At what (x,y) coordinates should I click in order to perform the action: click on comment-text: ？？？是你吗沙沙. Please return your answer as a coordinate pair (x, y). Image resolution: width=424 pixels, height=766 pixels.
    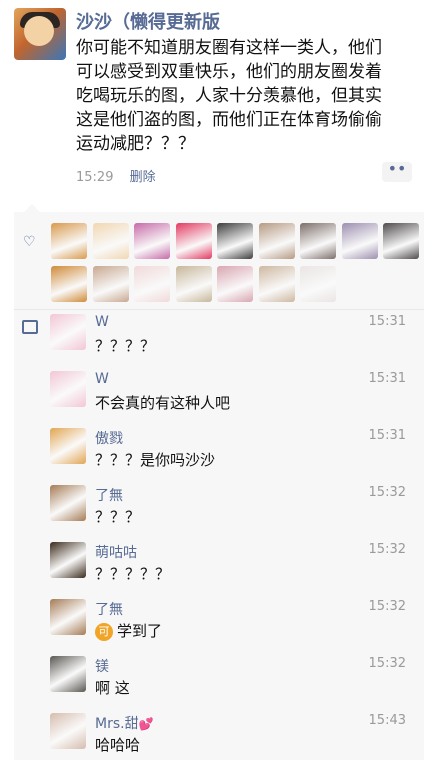
    Looking at the image, I should click on (155, 460).